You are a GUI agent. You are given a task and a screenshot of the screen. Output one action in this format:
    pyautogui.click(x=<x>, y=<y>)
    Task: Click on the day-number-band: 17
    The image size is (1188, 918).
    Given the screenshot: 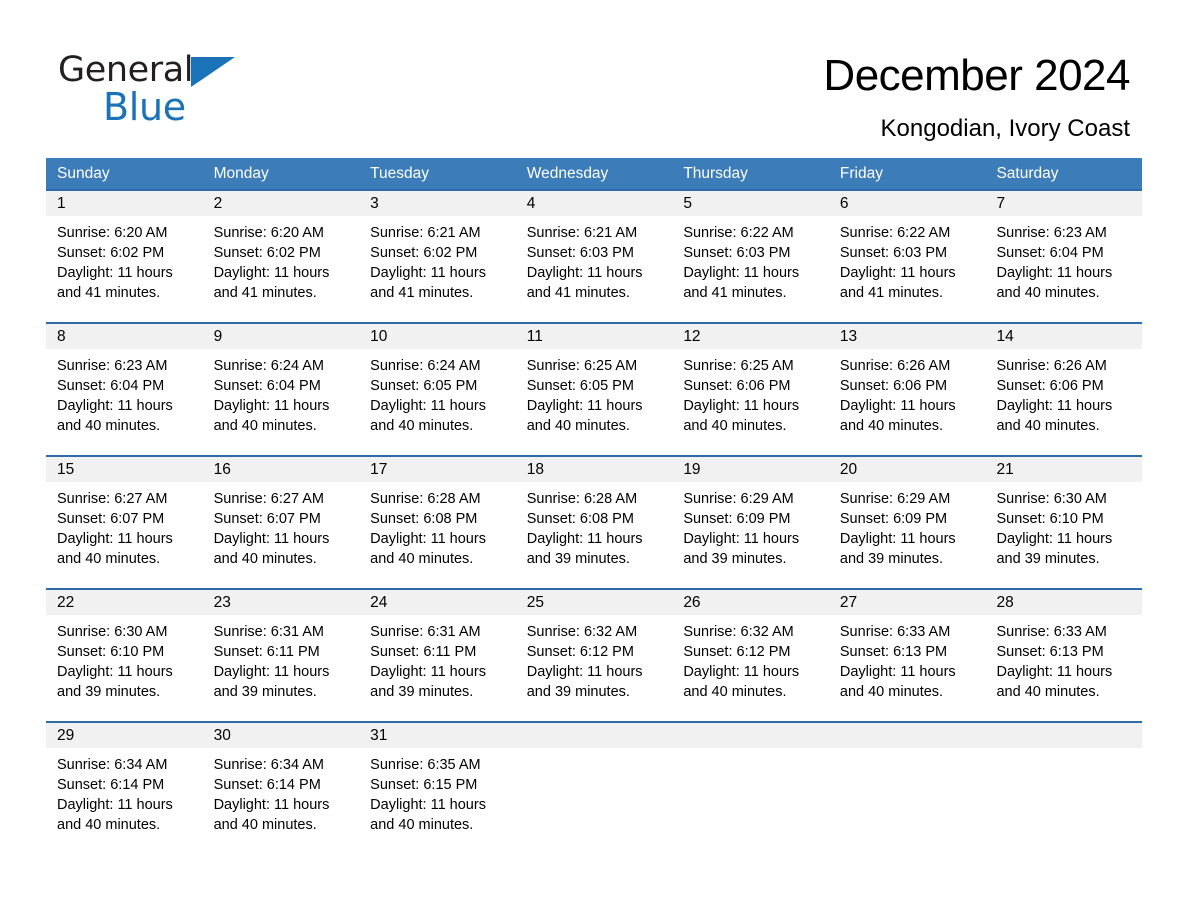 What is the action you would take?
    pyautogui.click(x=437, y=469)
    